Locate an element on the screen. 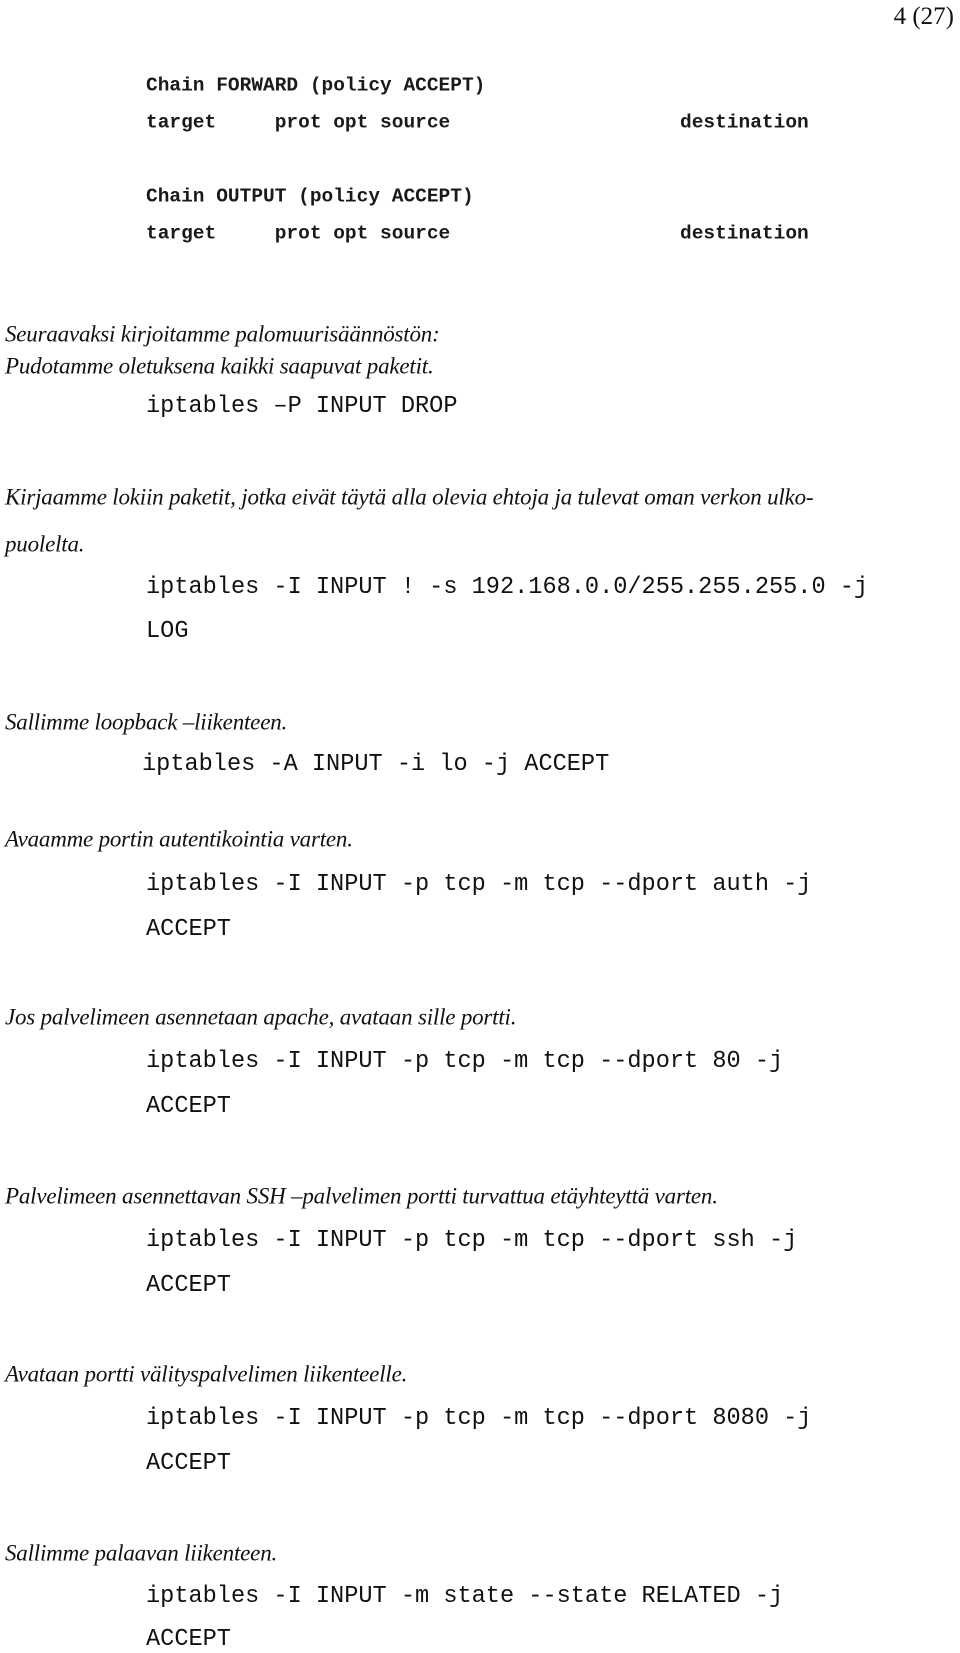 This screenshot has height=1653, width=960. chain-forward-columns: target prot opt source is located at coordinates (298, 122).